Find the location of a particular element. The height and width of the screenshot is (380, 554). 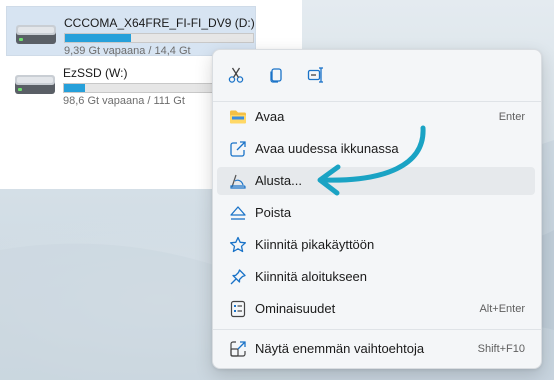

eject-icon is located at coordinates (238, 213).